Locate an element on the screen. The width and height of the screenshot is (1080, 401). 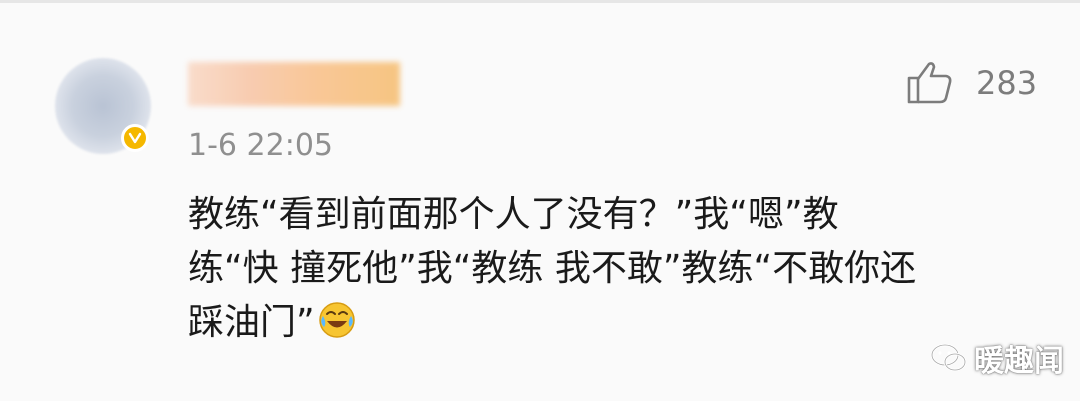
watermark: 暖趣闻 is located at coordinates (997, 358).